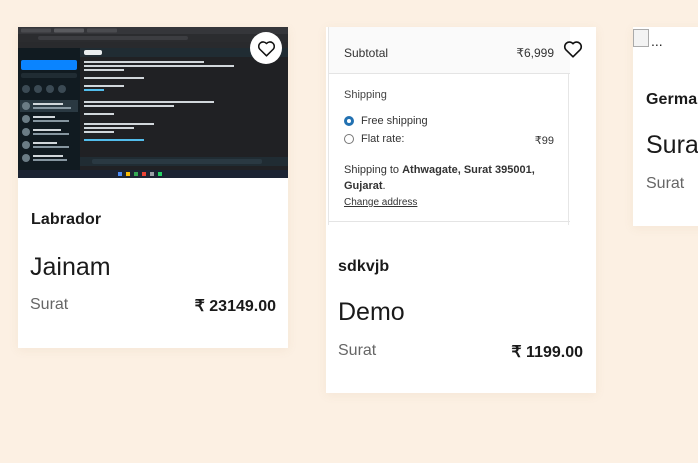  I want to click on subtotal-row: Subtotal ₹6,999, so click(449, 50).